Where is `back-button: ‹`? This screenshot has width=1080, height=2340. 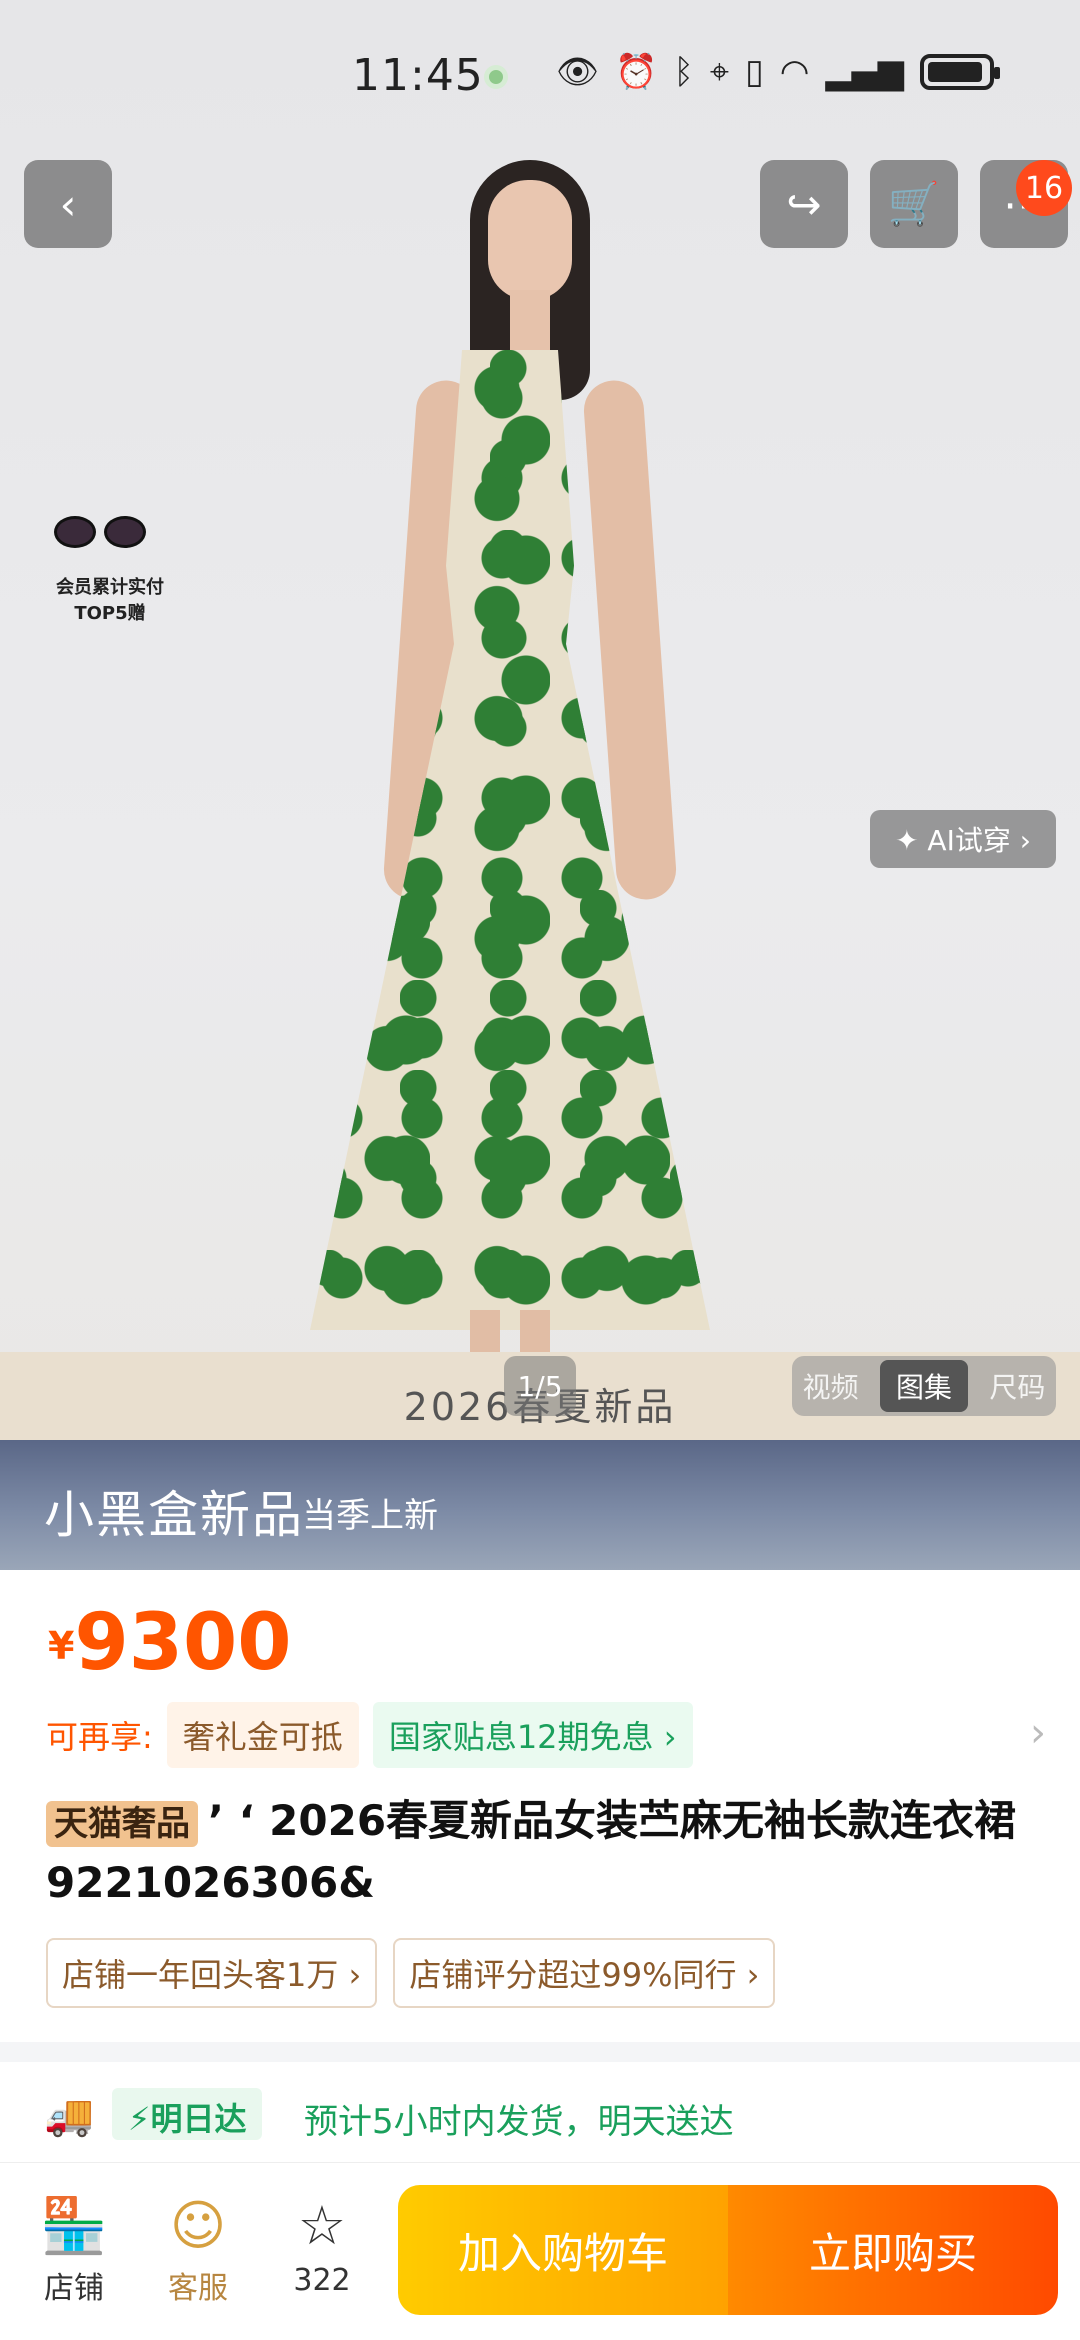 back-button: ‹ is located at coordinates (68, 204).